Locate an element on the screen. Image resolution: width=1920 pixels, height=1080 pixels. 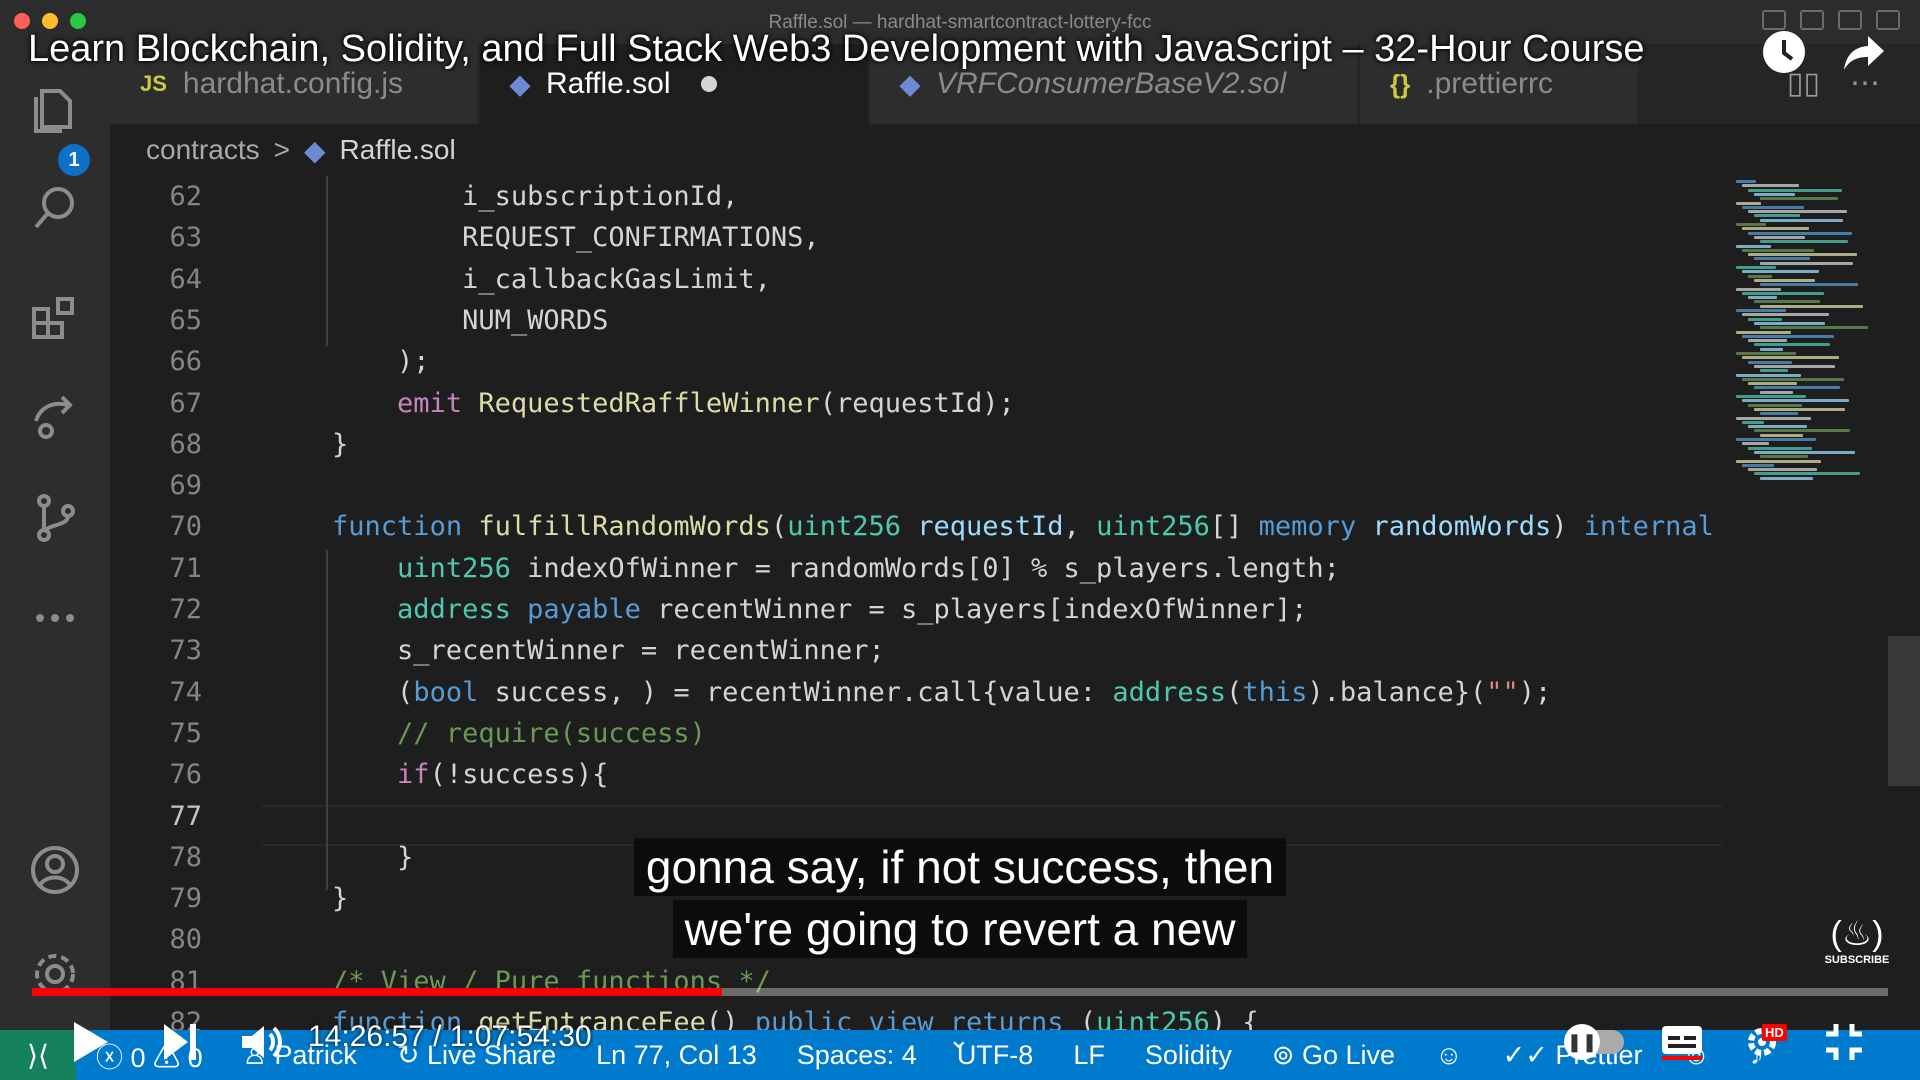
line-number: 70 is located at coordinates (185, 527).